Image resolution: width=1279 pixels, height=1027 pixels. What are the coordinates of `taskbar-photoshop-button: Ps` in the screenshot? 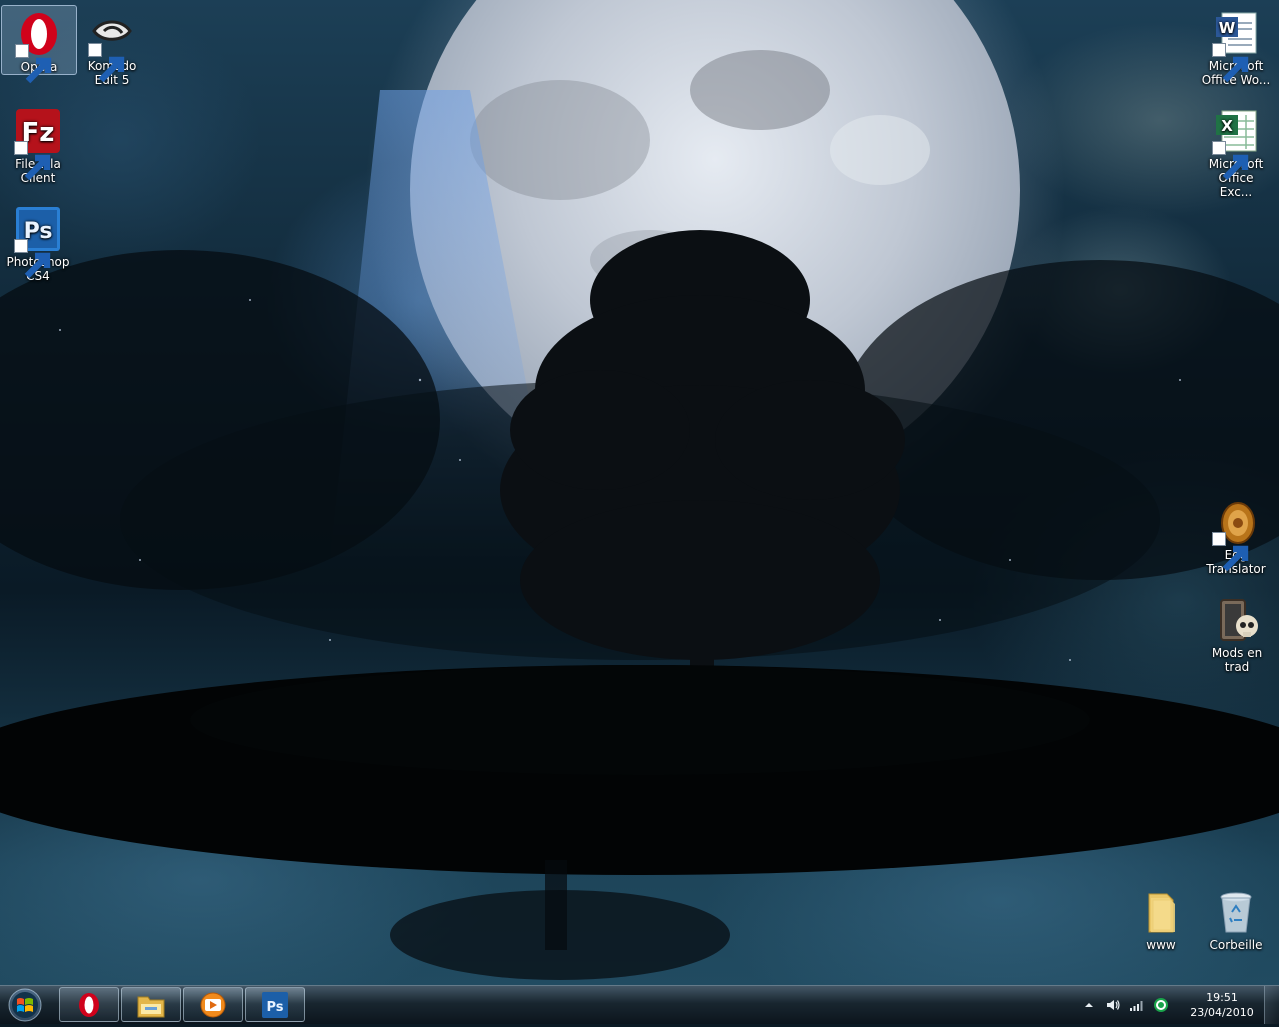 It's located at (275, 1004).